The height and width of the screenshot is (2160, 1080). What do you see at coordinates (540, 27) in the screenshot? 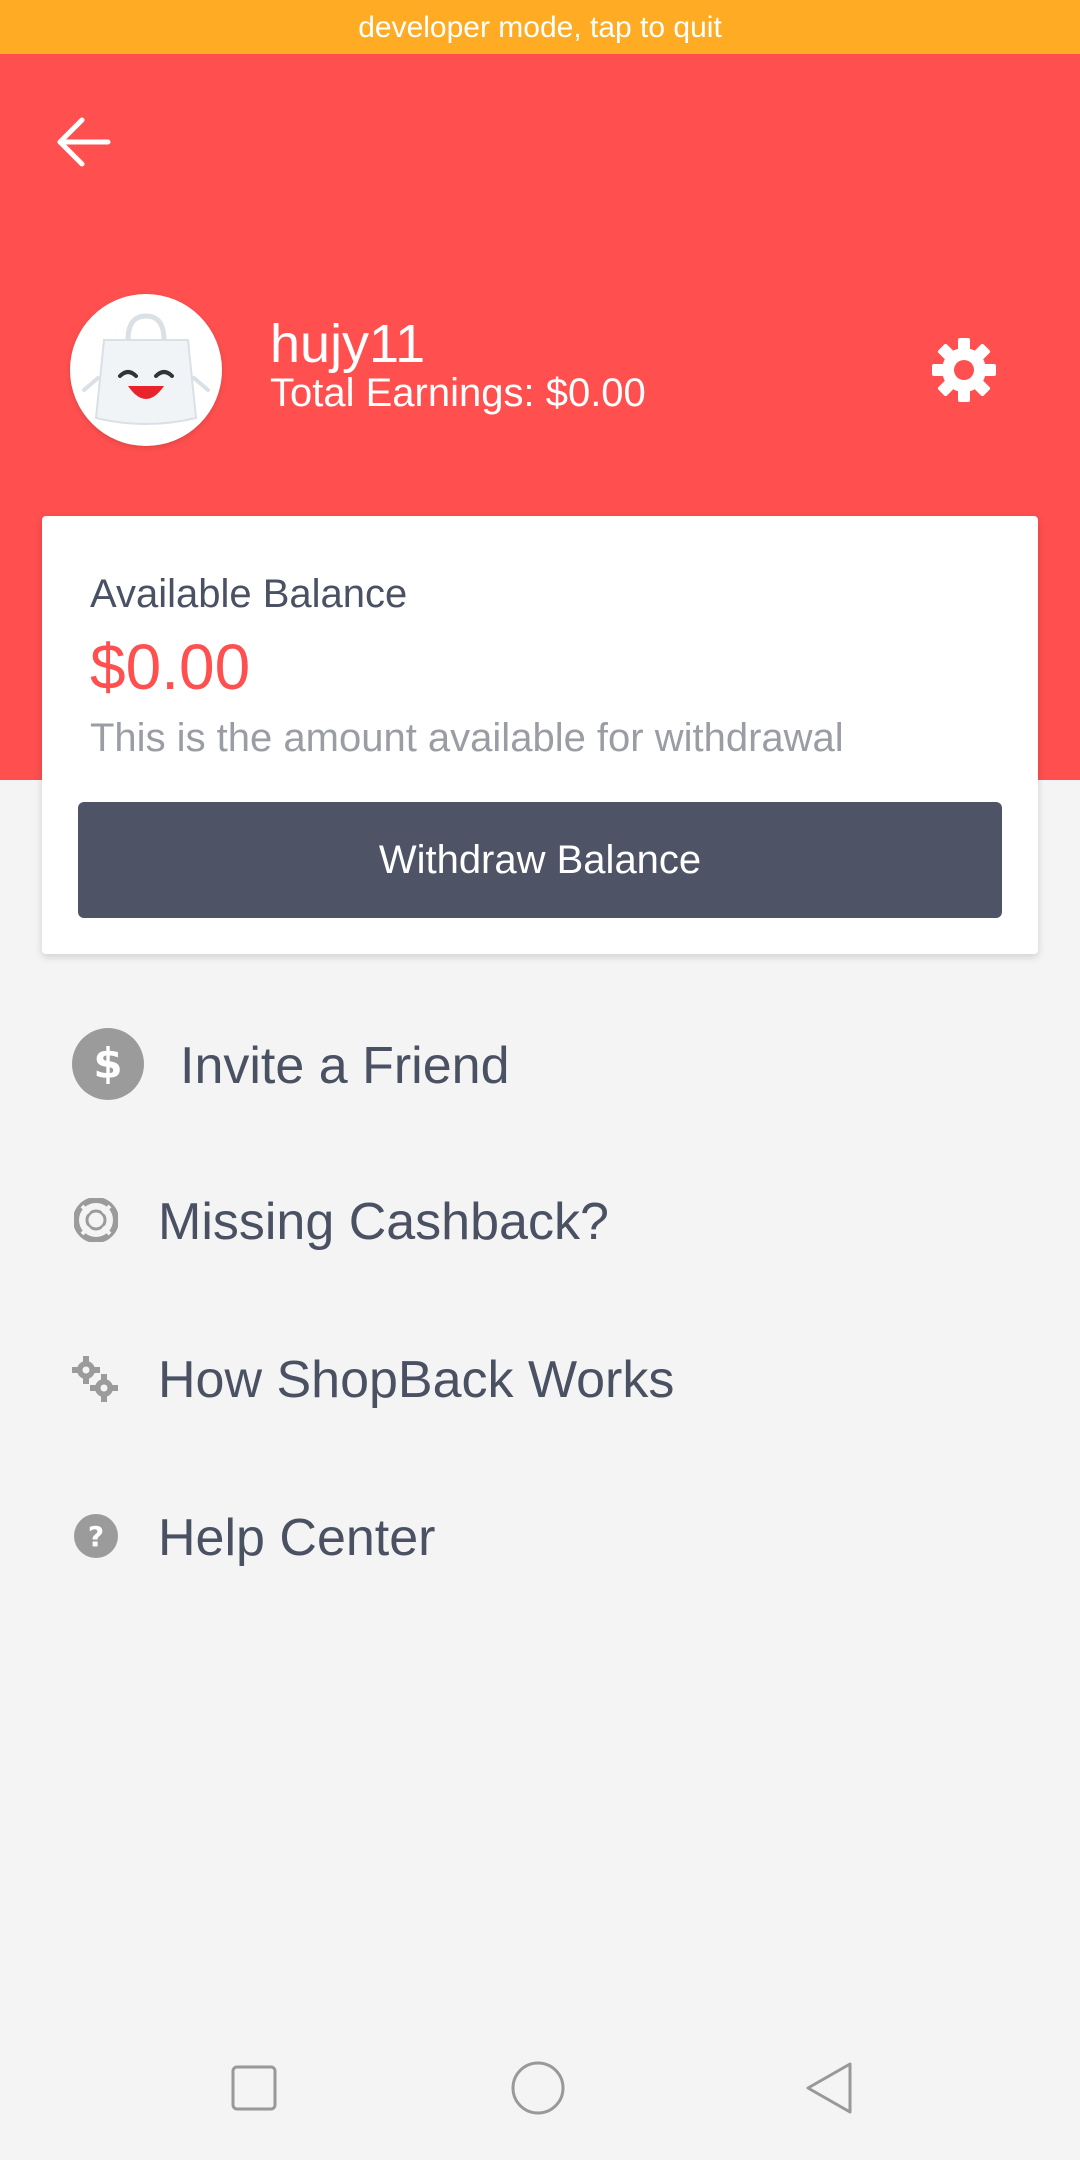
I see `developer-mode-banner: developer mode, tap to quit` at bounding box center [540, 27].